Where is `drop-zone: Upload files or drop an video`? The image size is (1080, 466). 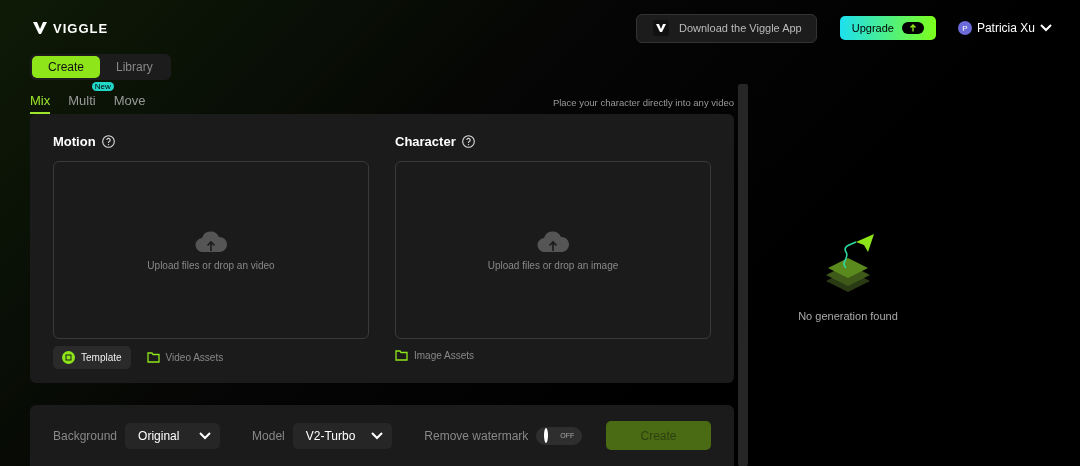 drop-zone: Upload files or drop an video is located at coordinates (211, 250).